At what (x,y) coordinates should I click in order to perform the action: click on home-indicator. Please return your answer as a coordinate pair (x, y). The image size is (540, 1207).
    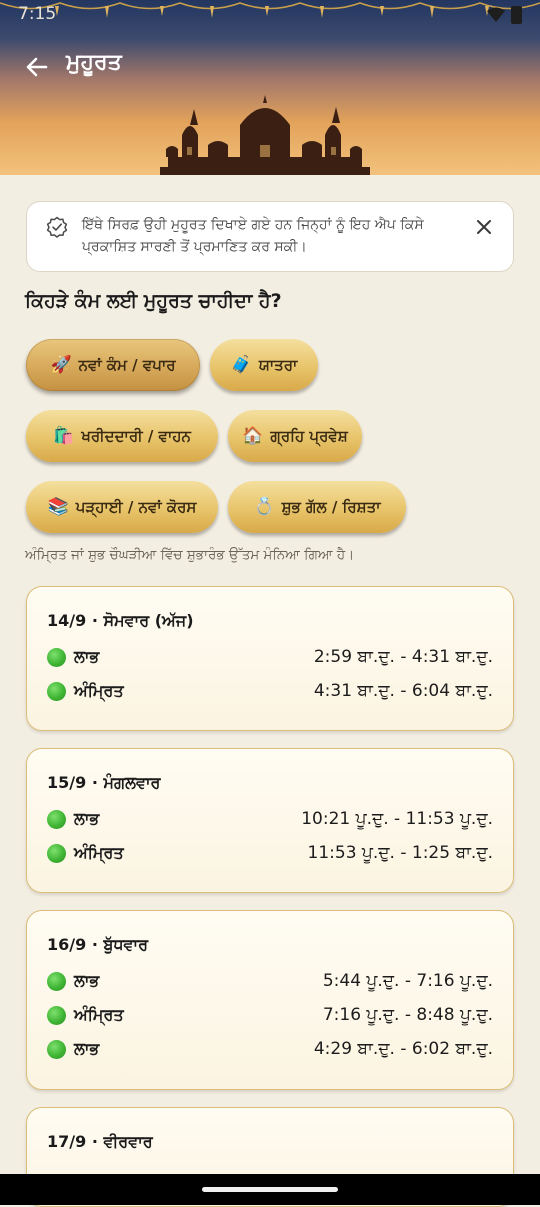
    Looking at the image, I should click on (270, 1189).